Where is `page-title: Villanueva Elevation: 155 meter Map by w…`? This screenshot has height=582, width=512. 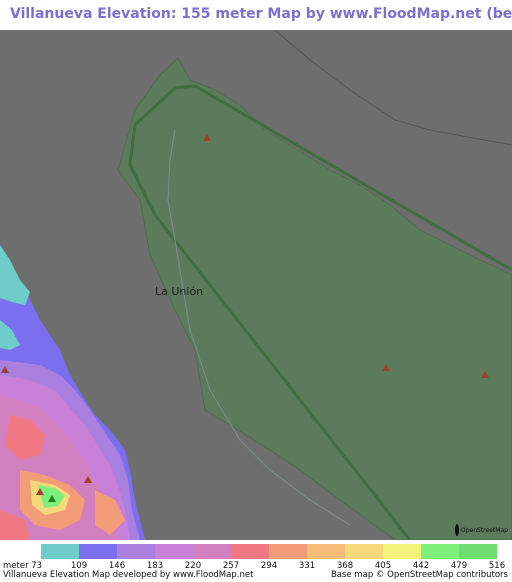
page-title: Villanueva Elevation: 155 meter Map by w… is located at coordinates (261, 14).